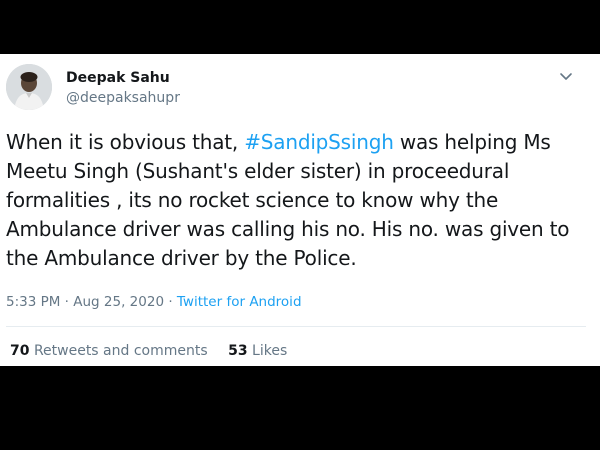  What do you see at coordinates (270, 351) in the screenshot?
I see `likes-label: Likes` at bounding box center [270, 351].